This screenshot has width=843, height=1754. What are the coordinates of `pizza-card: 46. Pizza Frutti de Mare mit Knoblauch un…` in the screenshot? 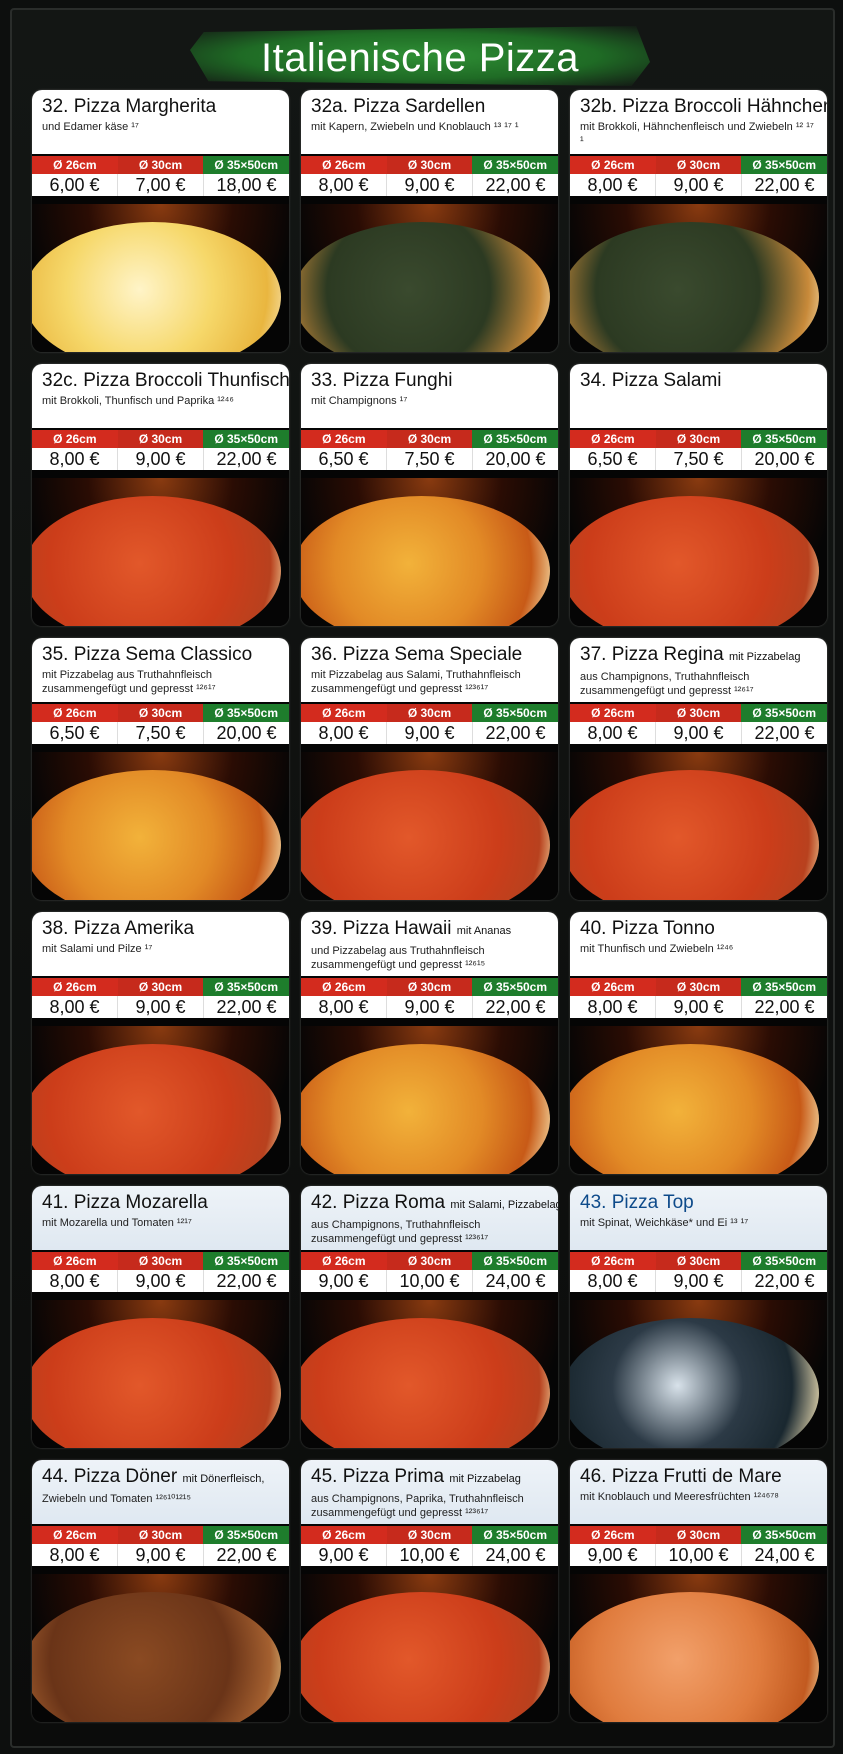 It's located at (698, 1591).